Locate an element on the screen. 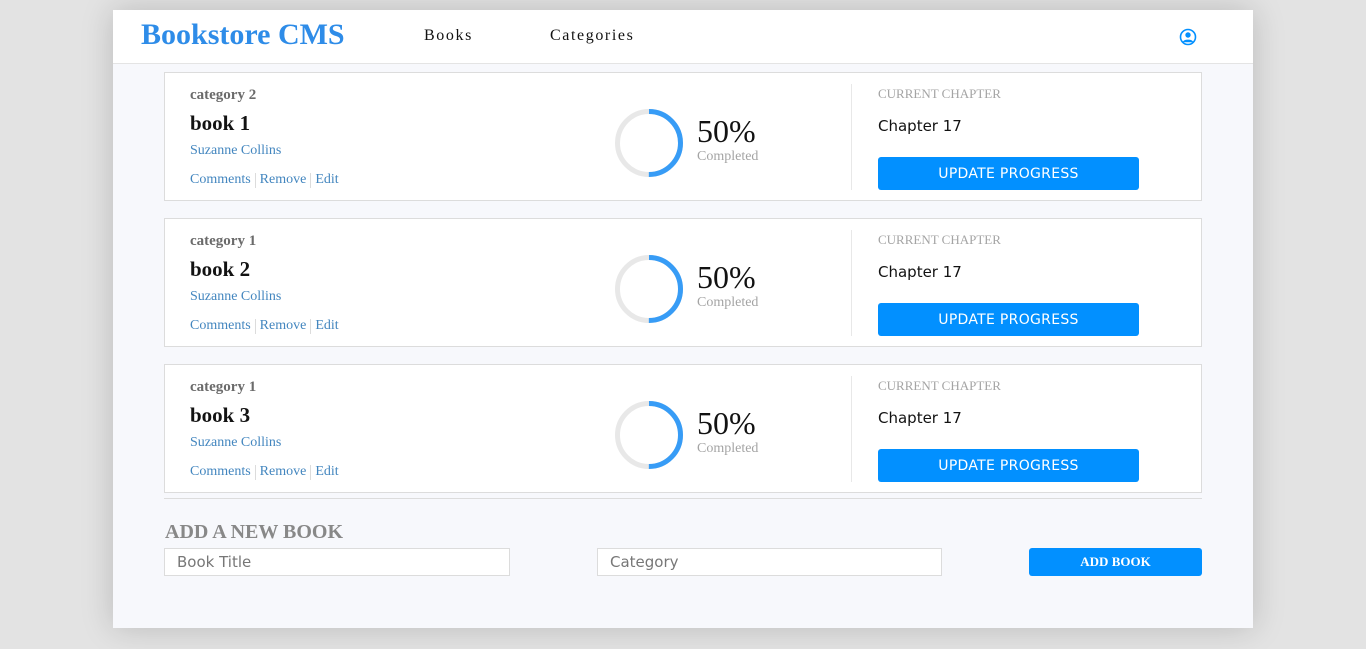  category-input is located at coordinates (769, 562).